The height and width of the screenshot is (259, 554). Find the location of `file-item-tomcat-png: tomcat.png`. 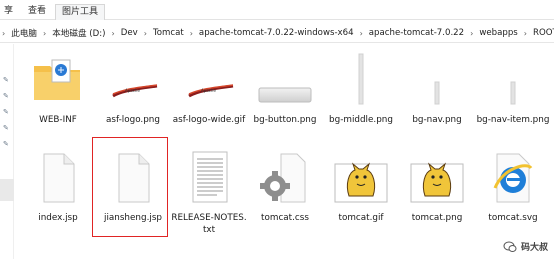

file-item-tomcat-png: tomcat.png is located at coordinates (437, 191).